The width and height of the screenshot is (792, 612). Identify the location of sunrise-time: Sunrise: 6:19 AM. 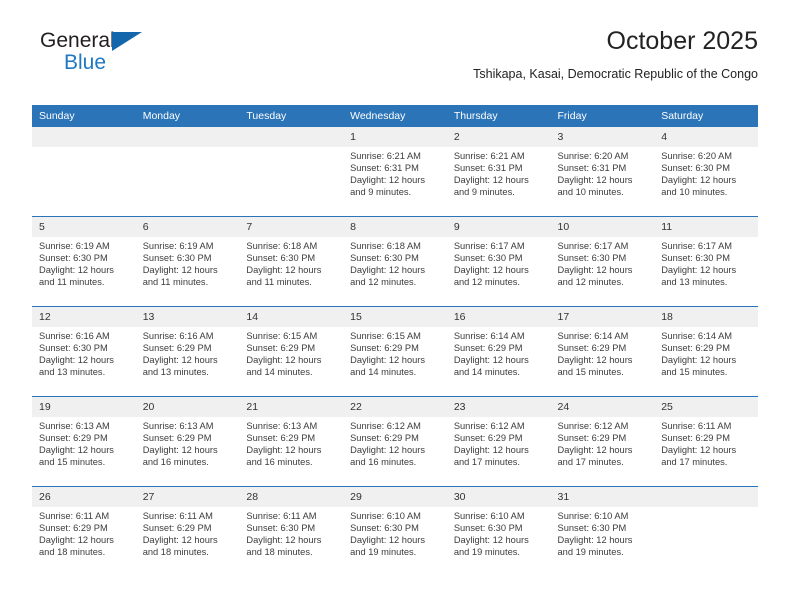
(74, 246).